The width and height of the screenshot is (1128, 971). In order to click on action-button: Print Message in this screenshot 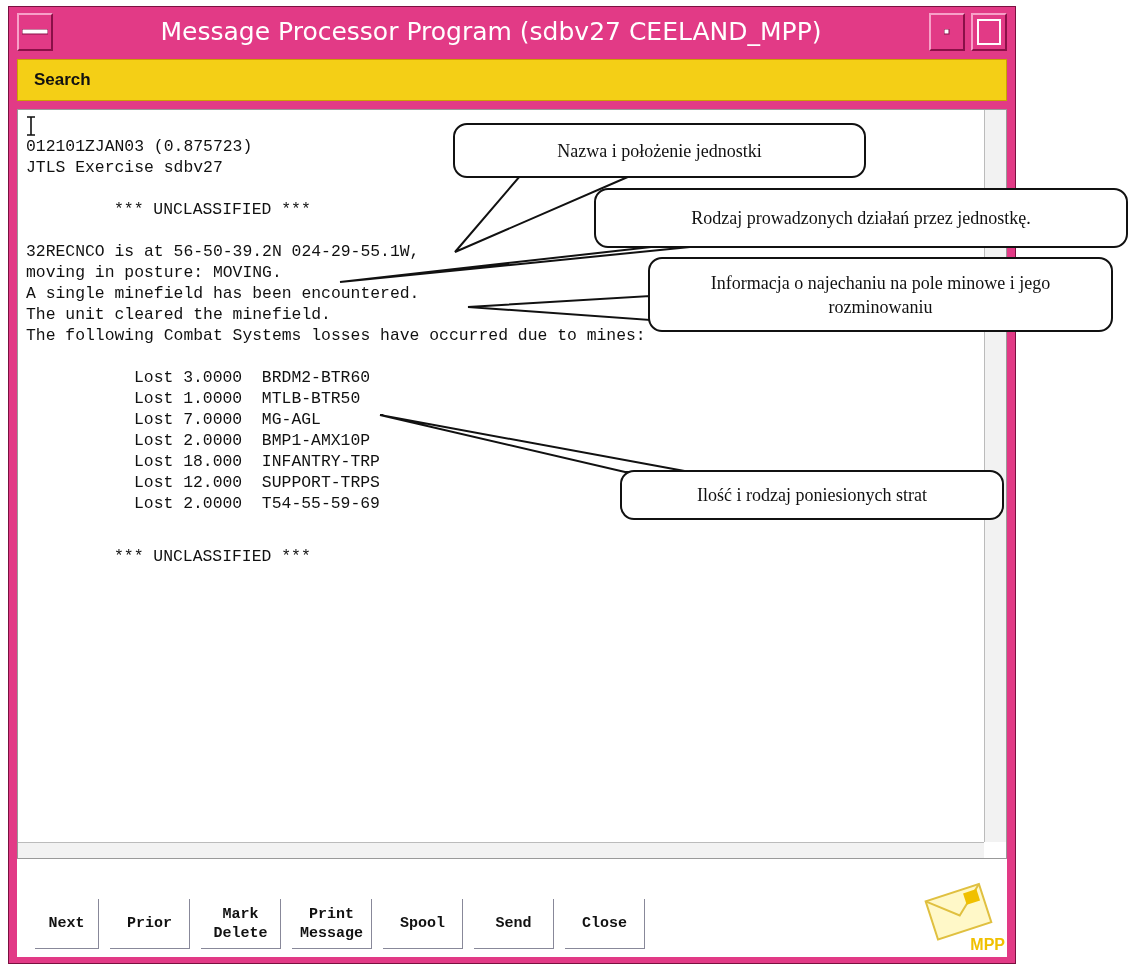, I will do `click(332, 924)`.